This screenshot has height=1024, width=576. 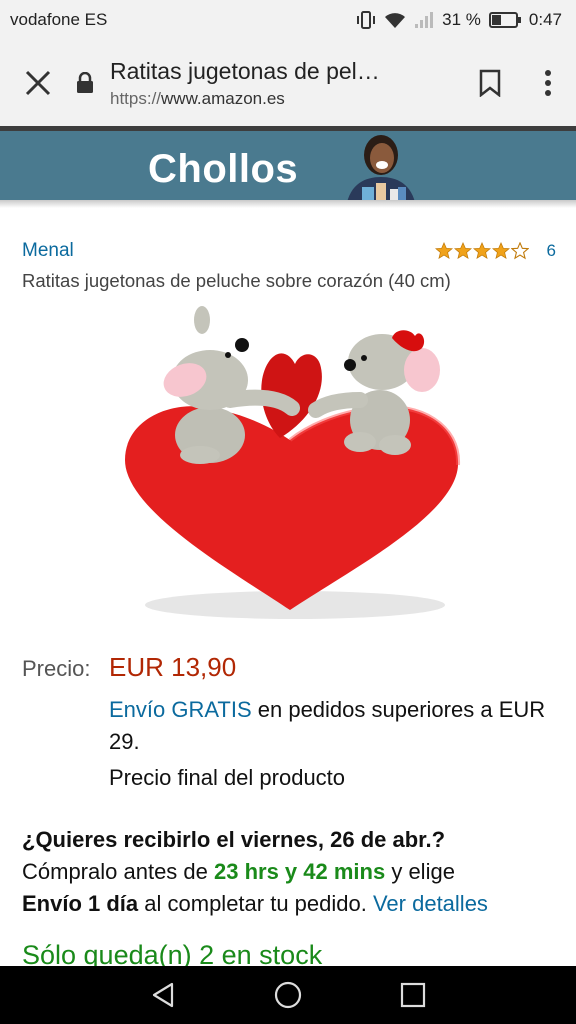 I want to click on url-scheme: https://, so click(x=136, y=98).